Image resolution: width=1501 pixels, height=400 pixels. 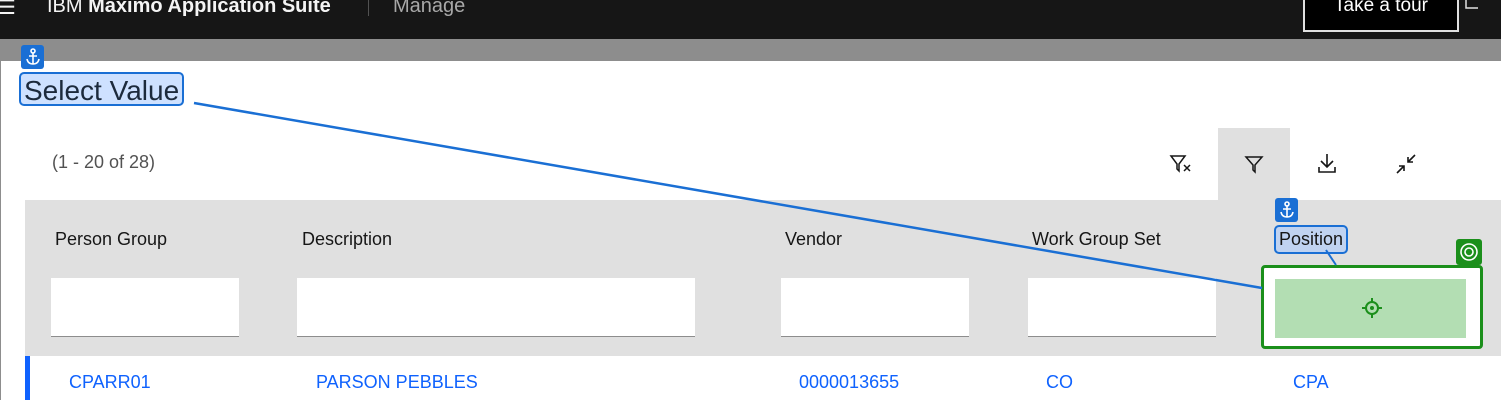 I want to click on download-icon, so click(x=1327, y=163).